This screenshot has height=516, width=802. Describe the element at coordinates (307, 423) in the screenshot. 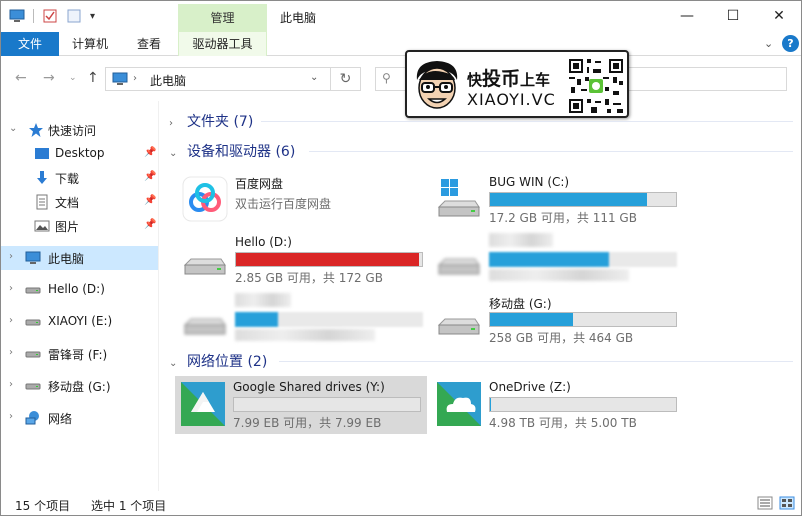

I see `drive-capacity: 7.99 EB 可用，共 7.99 EB` at that location.